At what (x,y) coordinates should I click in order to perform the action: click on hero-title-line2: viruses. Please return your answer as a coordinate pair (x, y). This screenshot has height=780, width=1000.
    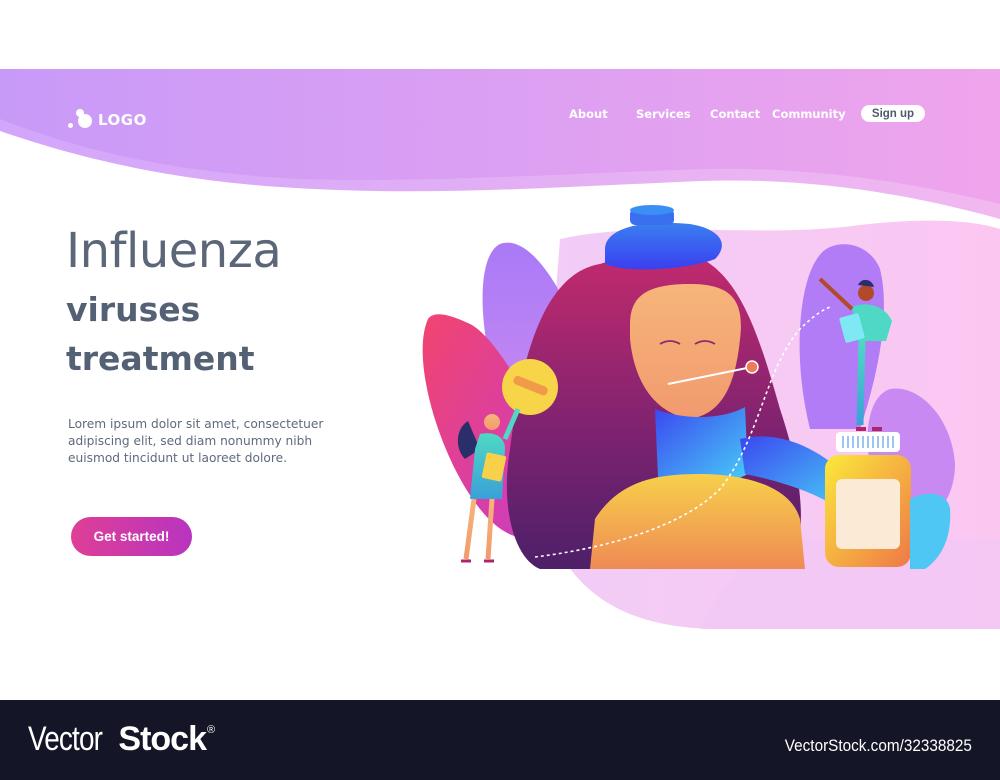
    Looking at the image, I should click on (133, 309).